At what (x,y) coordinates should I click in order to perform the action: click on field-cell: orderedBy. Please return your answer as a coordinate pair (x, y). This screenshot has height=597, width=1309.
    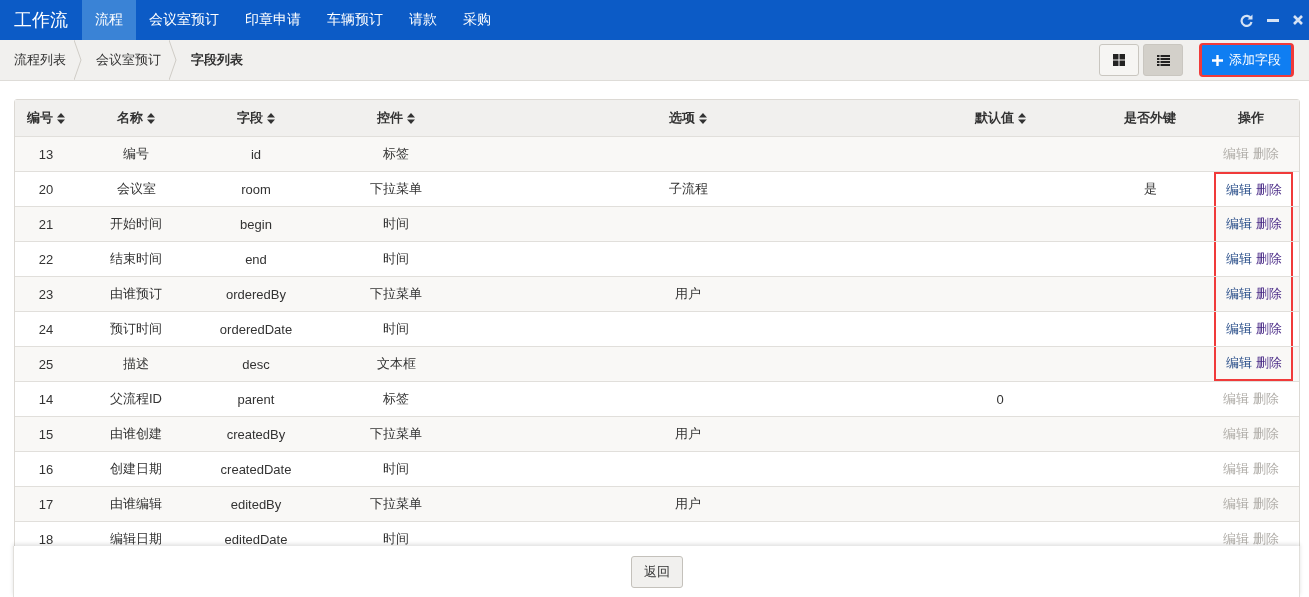
    Looking at the image, I should click on (256, 294).